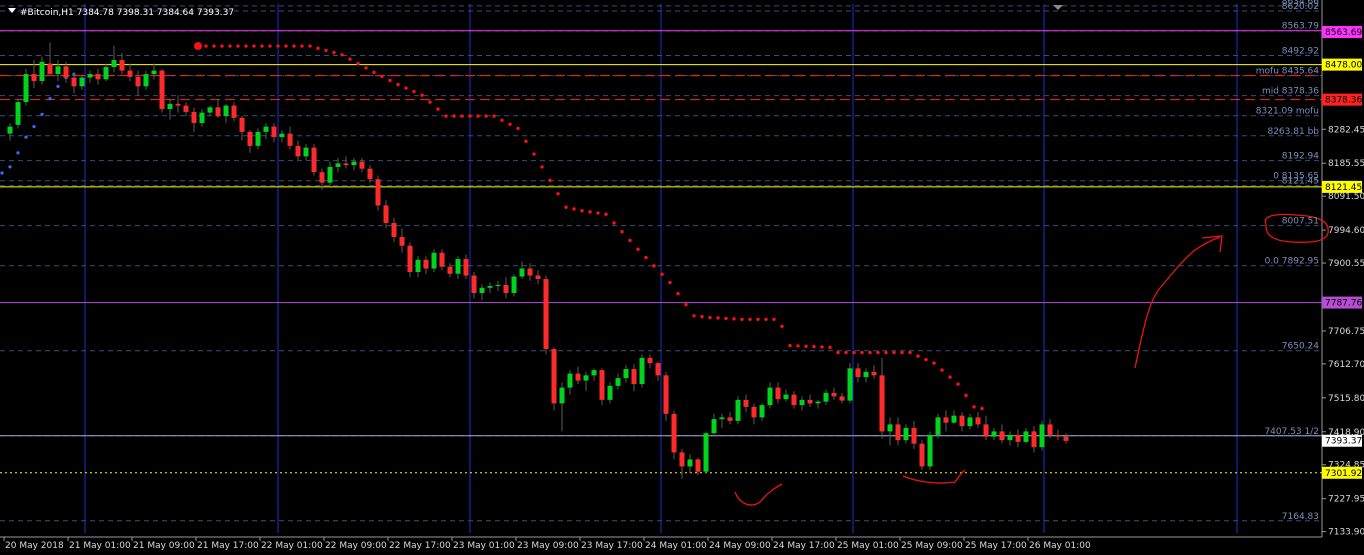 The image size is (1364, 555). Describe the element at coordinates (1346, 164) in the screenshot. I see `price-tick-label: 8185.55` at that location.